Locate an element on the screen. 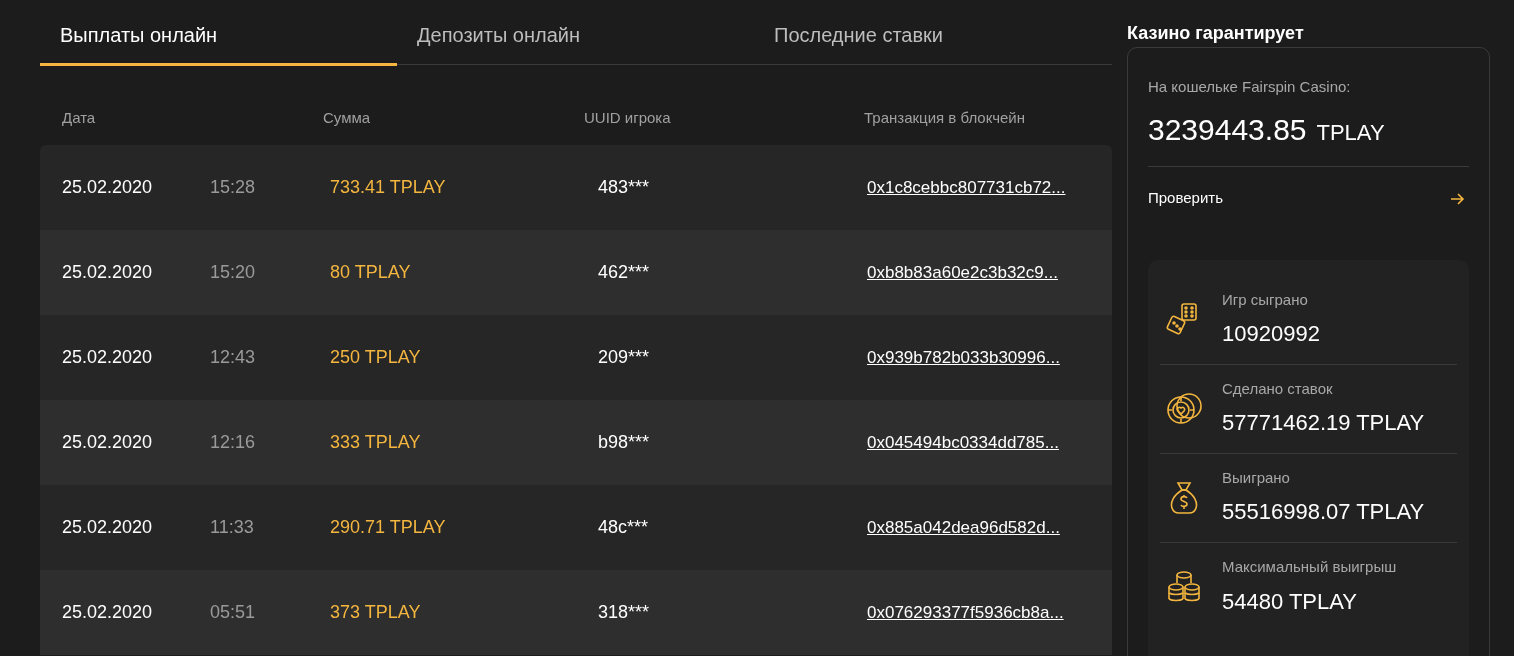  amount-cell-text: 250 TPLAY is located at coordinates (376, 357).